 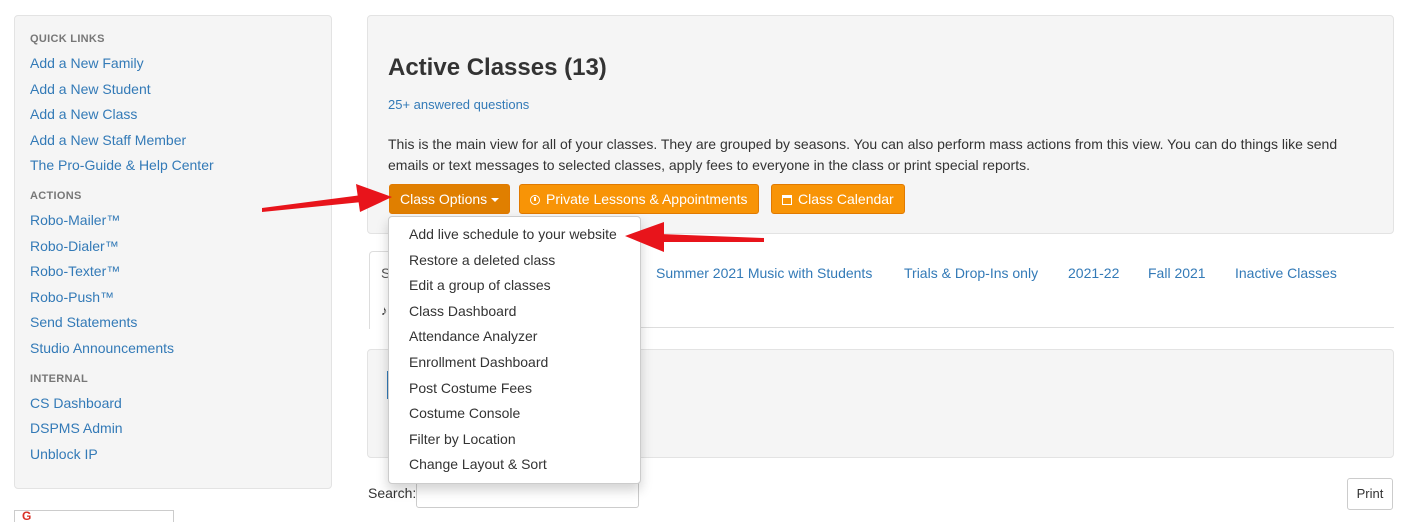 I want to click on unblock-ip-link: Unblock IP, so click(x=173, y=457).